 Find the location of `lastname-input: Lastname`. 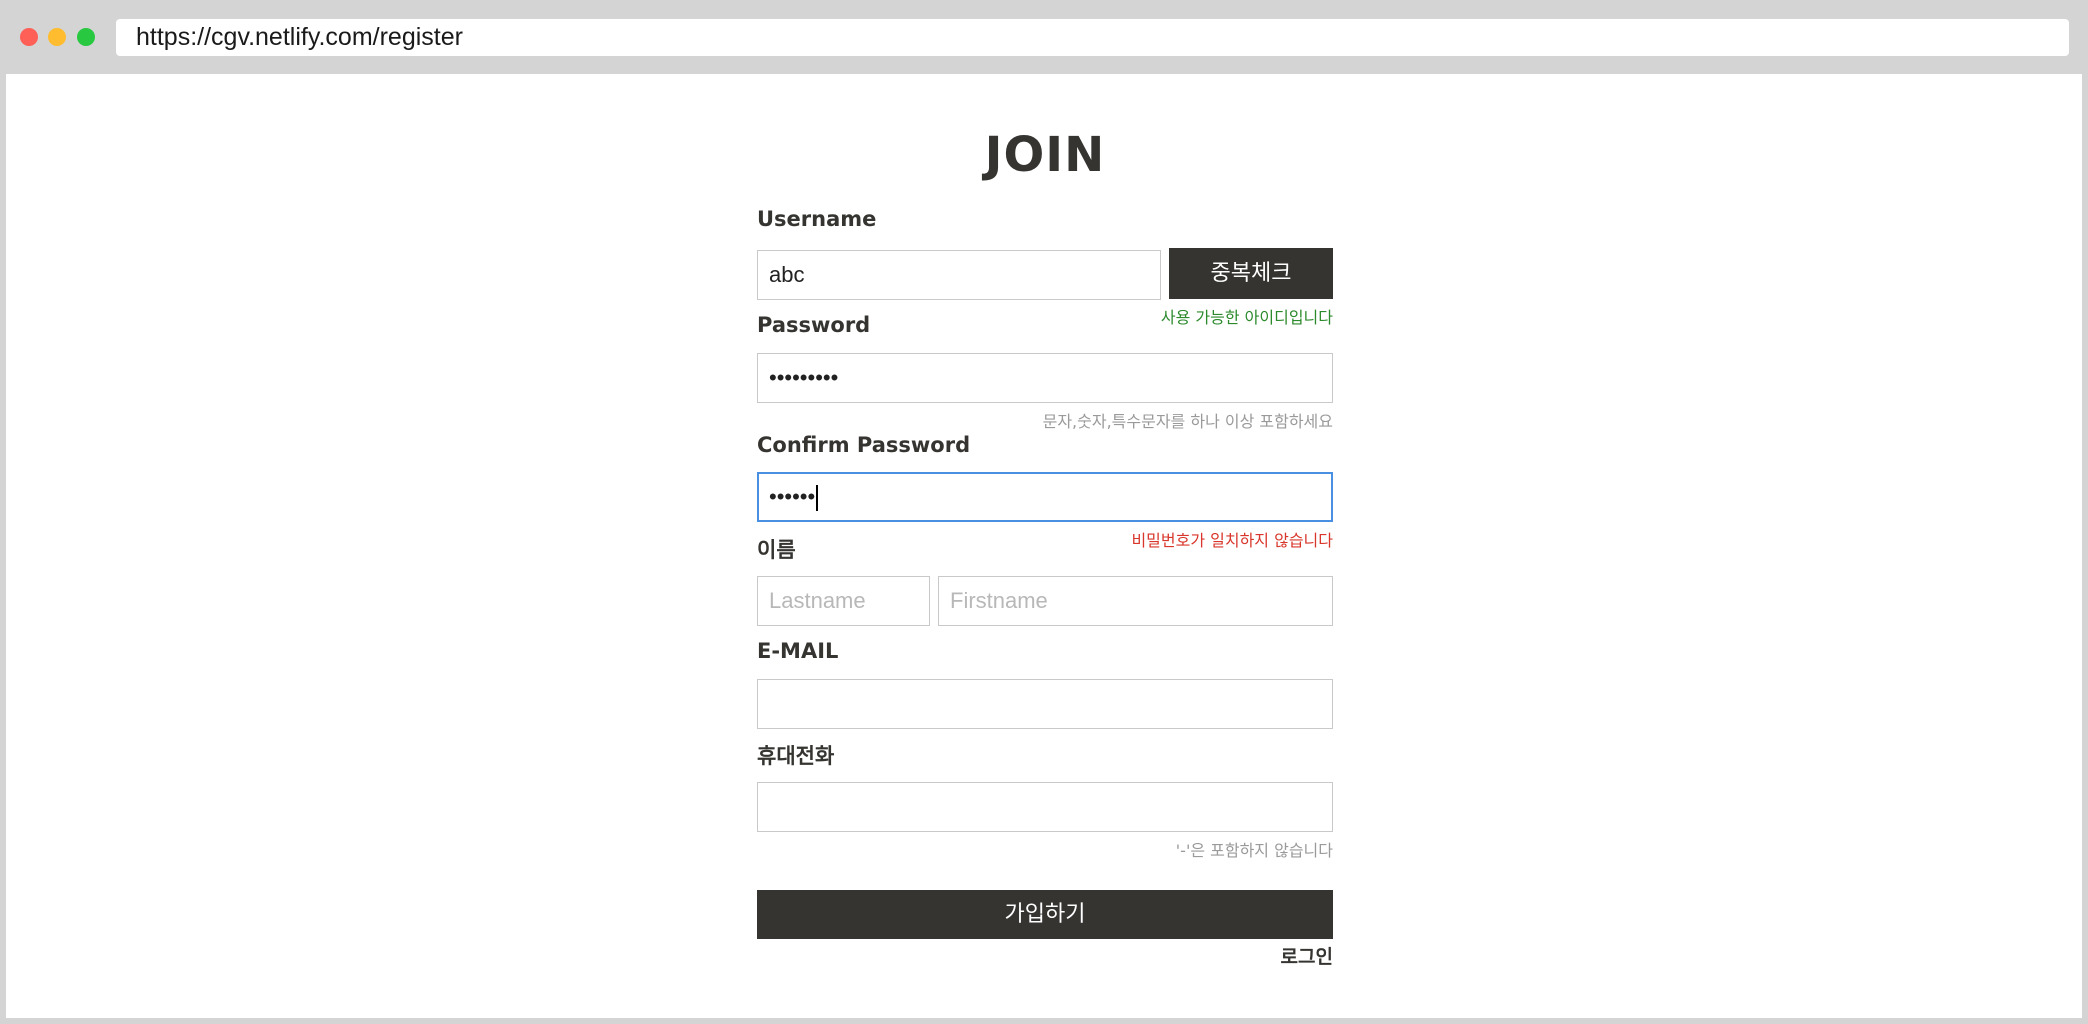

lastname-input: Lastname is located at coordinates (843, 601).